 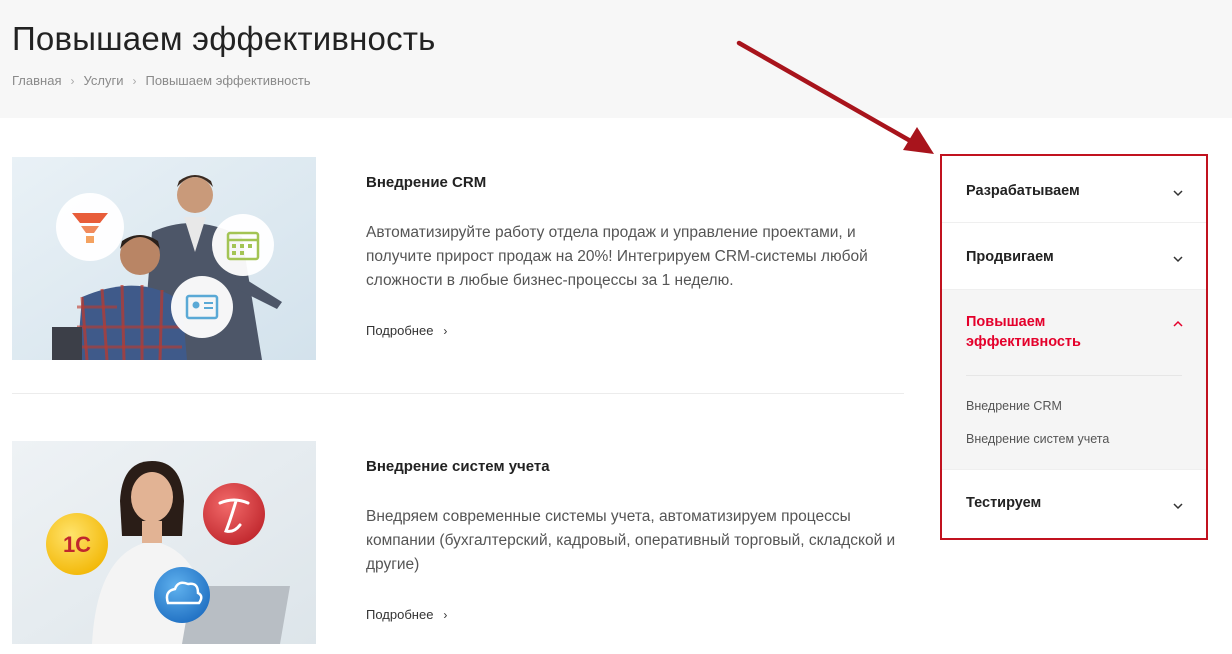 What do you see at coordinates (1051, 332) in the screenshot?
I see `sidebar-item-label: Повышаем эффективность` at bounding box center [1051, 332].